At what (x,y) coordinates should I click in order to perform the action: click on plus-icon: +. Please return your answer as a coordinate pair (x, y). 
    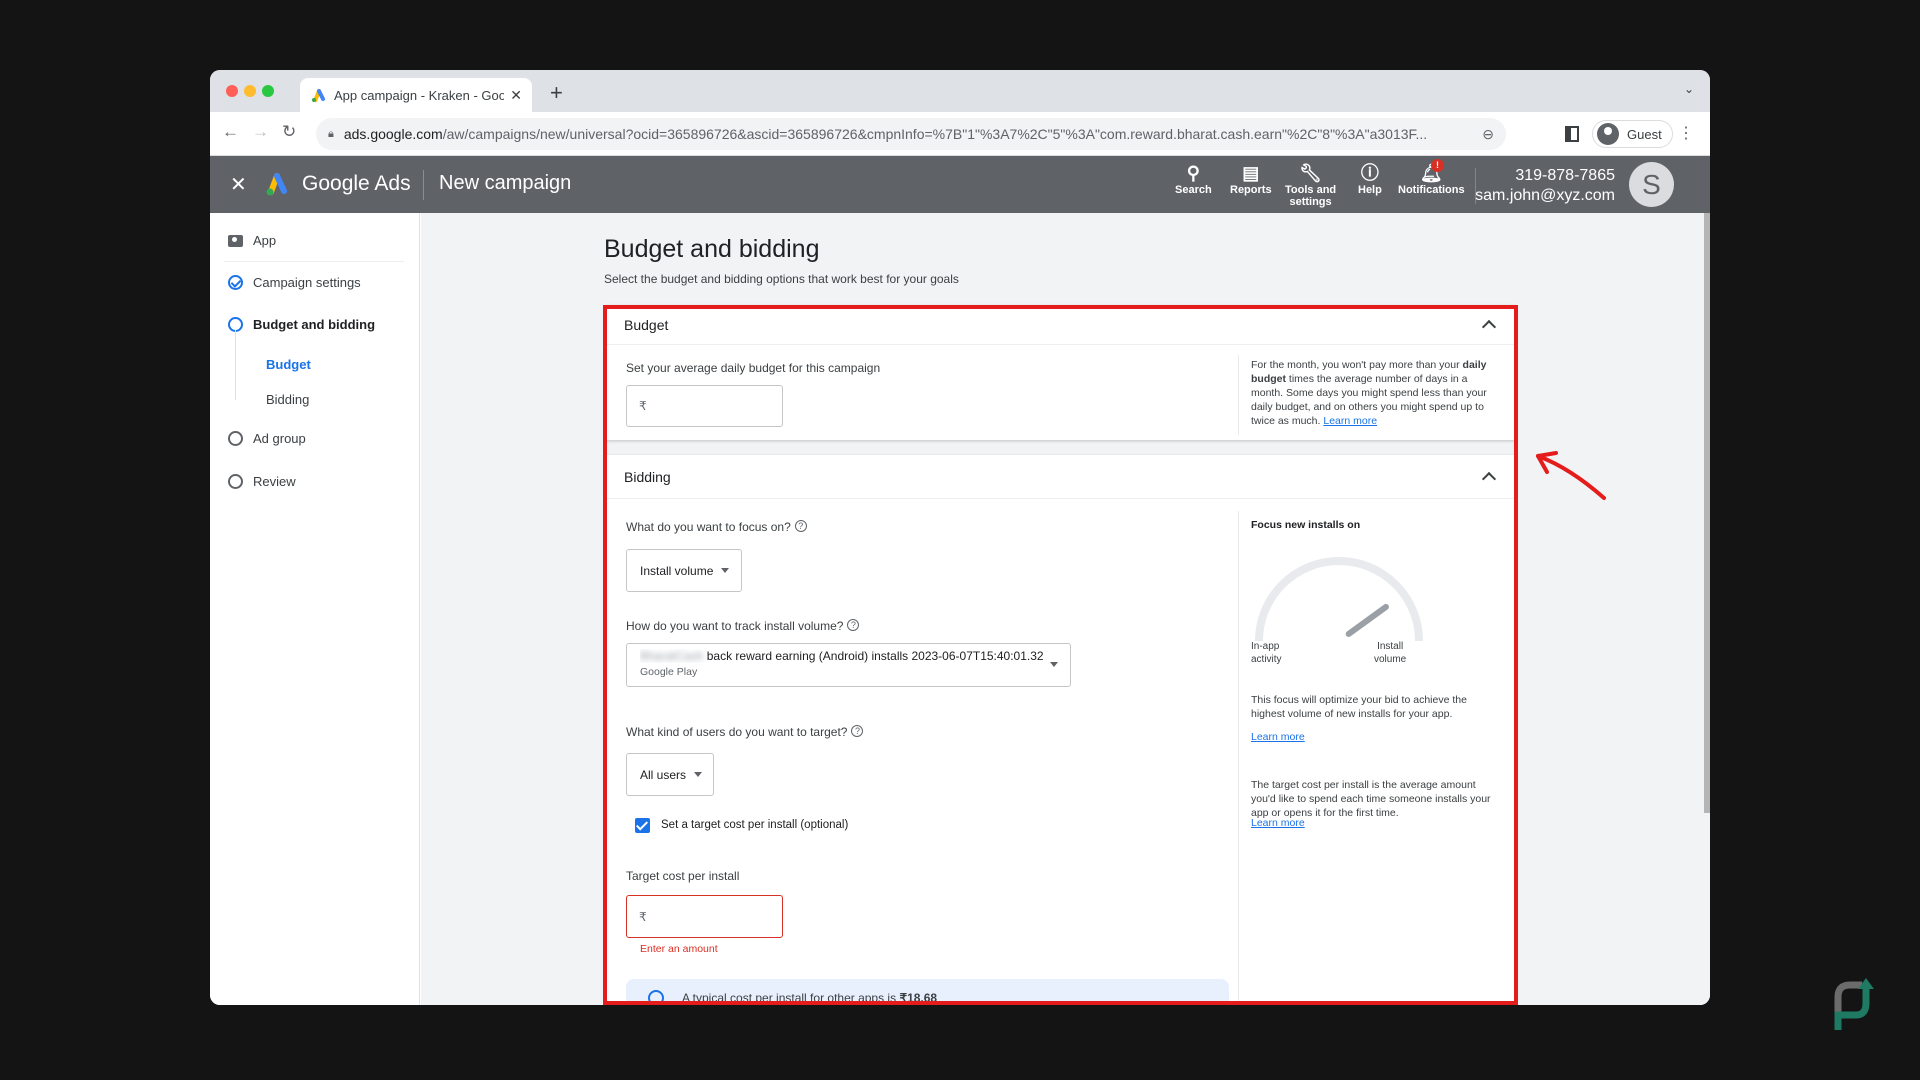
    Looking at the image, I should click on (556, 93).